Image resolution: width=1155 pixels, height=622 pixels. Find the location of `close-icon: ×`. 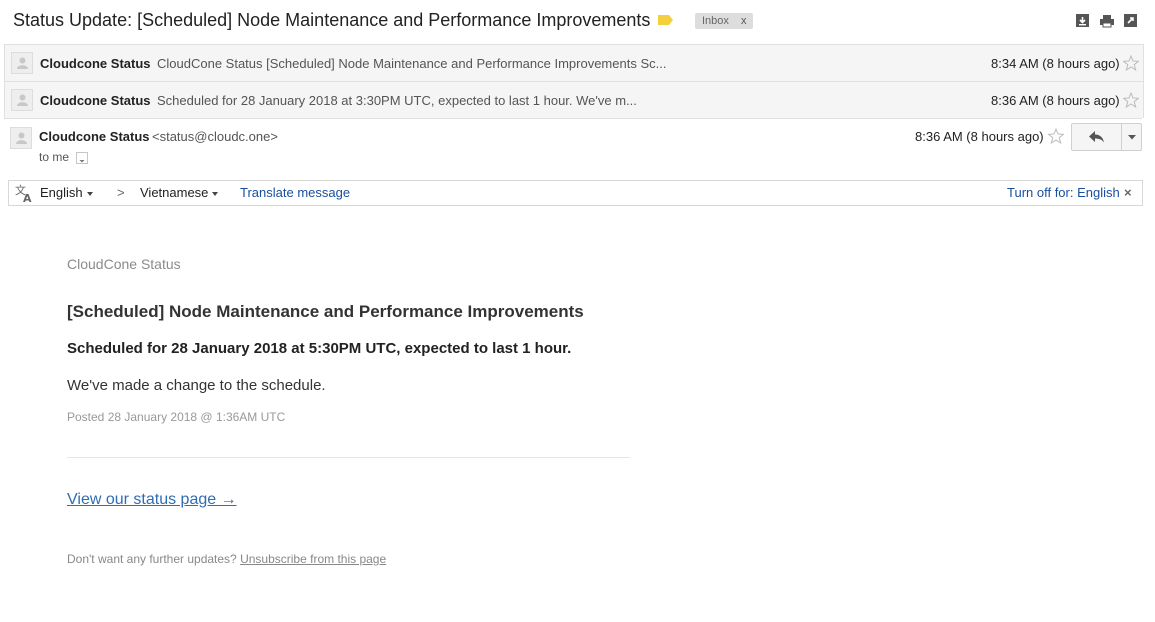

close-icon: × is located at coordinates (1128, 193).